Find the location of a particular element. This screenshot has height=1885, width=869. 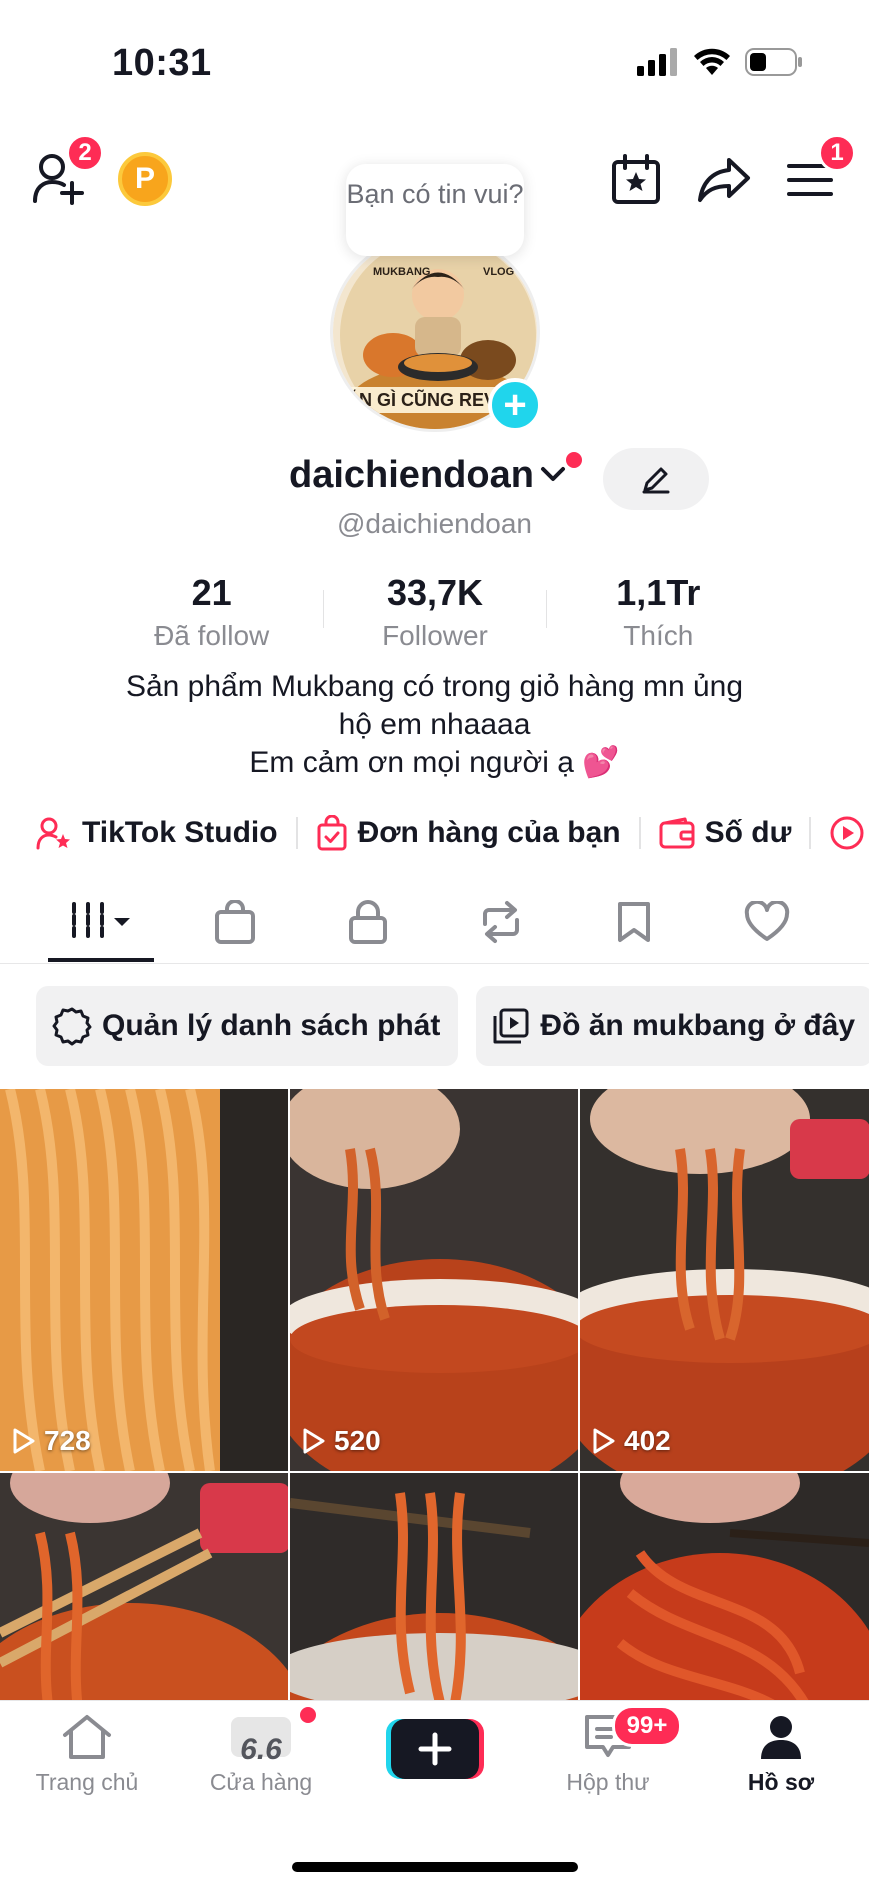

stat-likes: 1,1Tr Thích is located at coordinates (658, 611).